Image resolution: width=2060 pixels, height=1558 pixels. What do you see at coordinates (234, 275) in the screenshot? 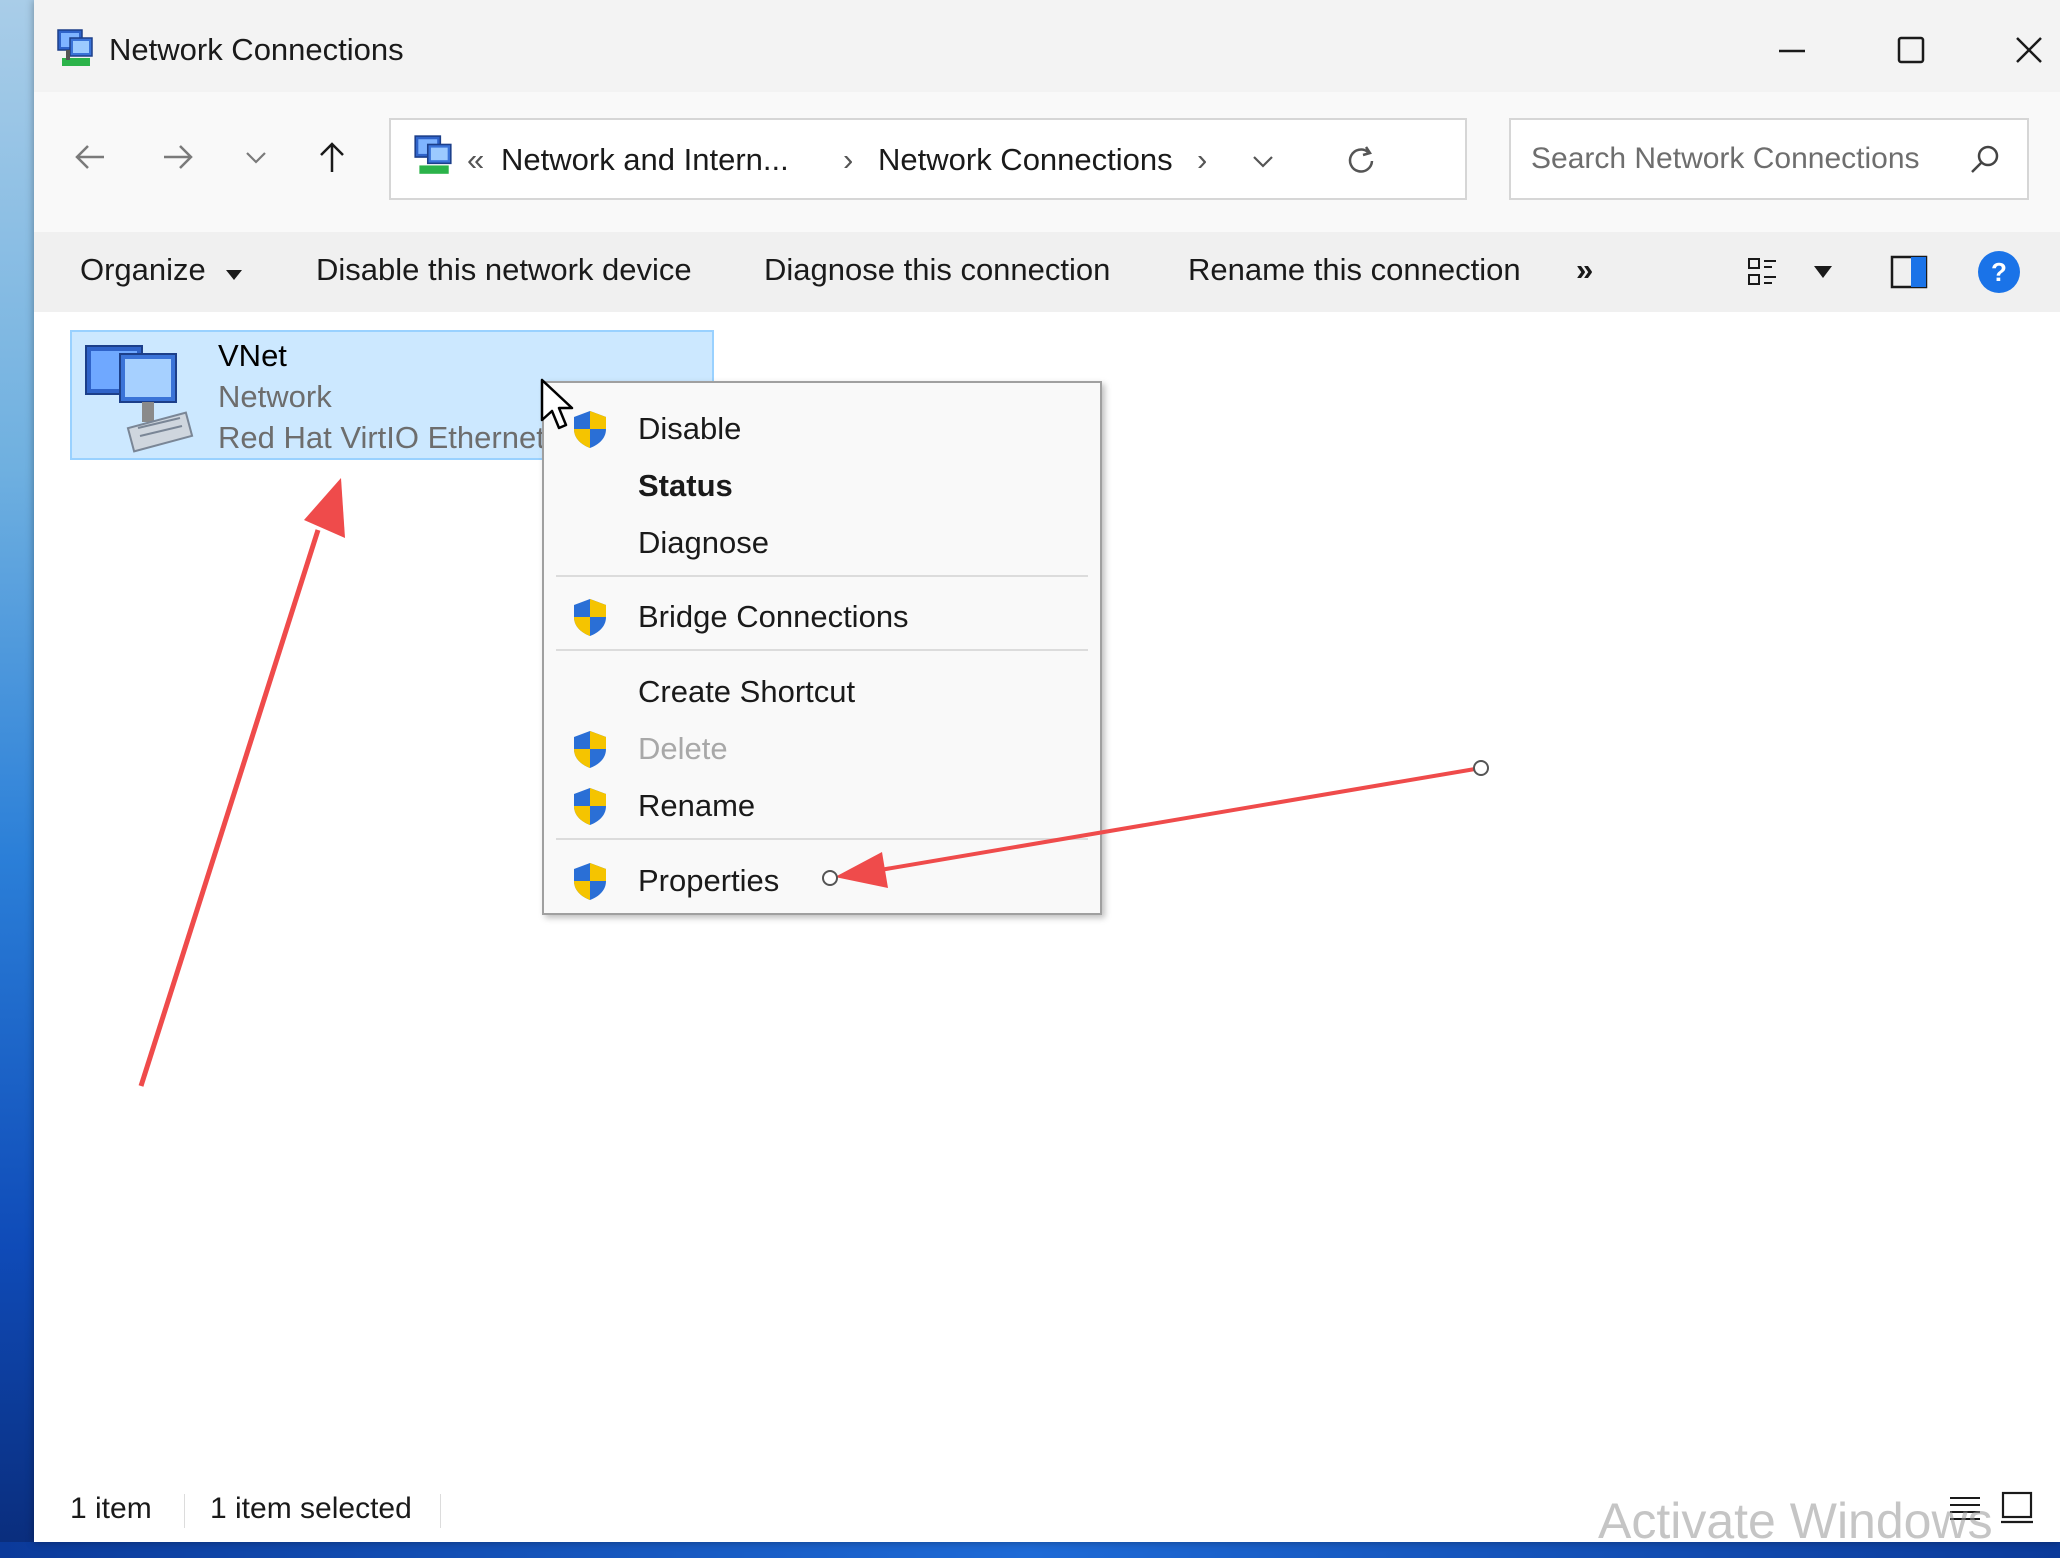
I see `caret-down-icon` at bounding box center [234, 275].